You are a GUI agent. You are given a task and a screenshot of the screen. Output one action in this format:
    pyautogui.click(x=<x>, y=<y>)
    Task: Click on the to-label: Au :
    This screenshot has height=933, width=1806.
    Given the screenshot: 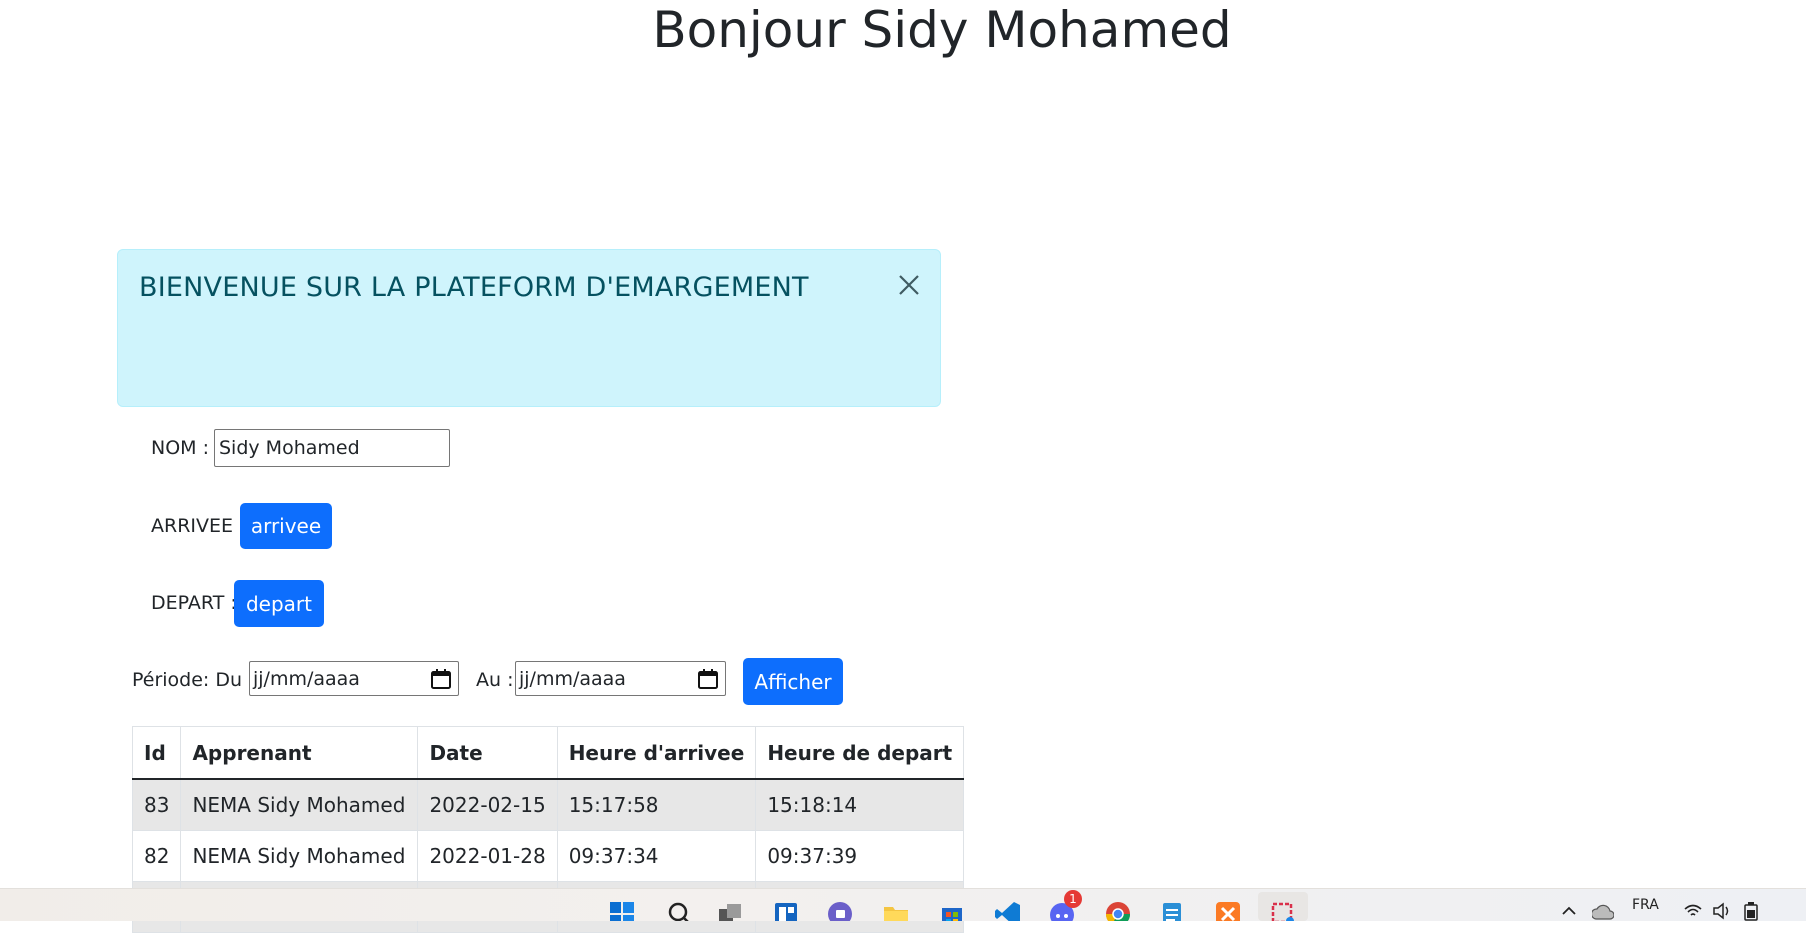 What is the action you would take?
    pyautogui.click(x=495, y=680)
    